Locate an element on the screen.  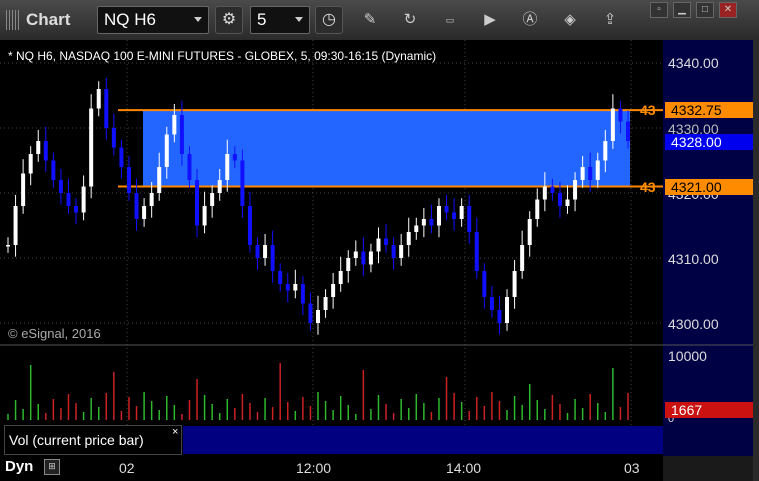
close-study-icon: × is located at coordinates (175, 432).